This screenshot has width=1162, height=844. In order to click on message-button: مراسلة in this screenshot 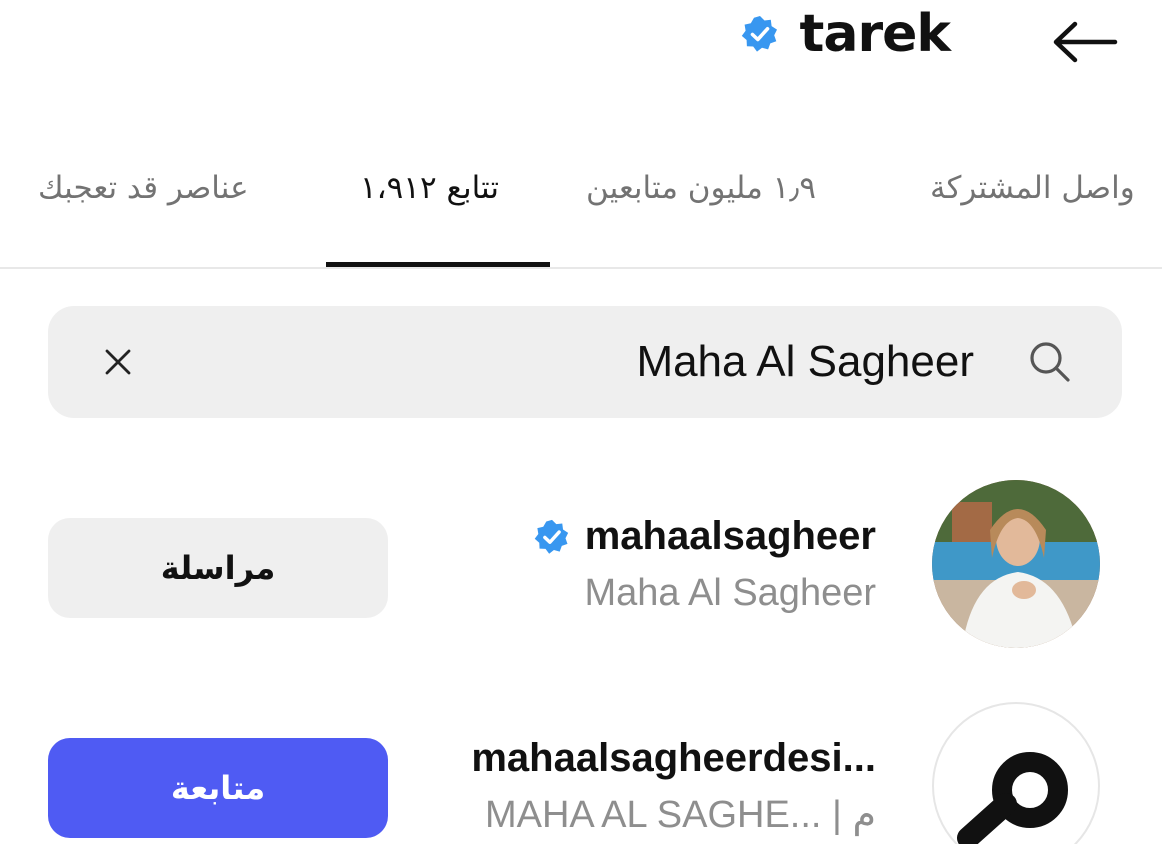, I will do `click(218, 568)`.